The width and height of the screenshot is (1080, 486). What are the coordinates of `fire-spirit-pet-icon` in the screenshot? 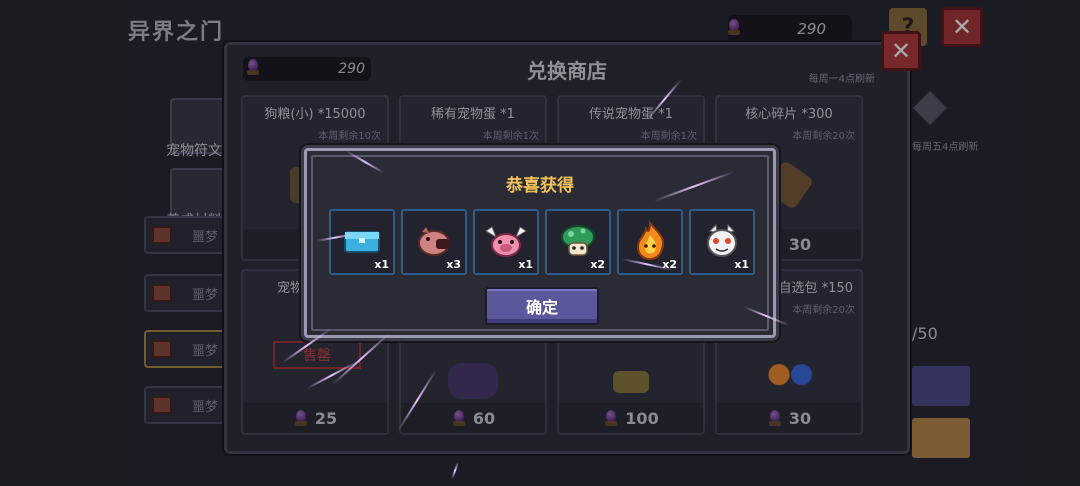 It's located at (650, 239).